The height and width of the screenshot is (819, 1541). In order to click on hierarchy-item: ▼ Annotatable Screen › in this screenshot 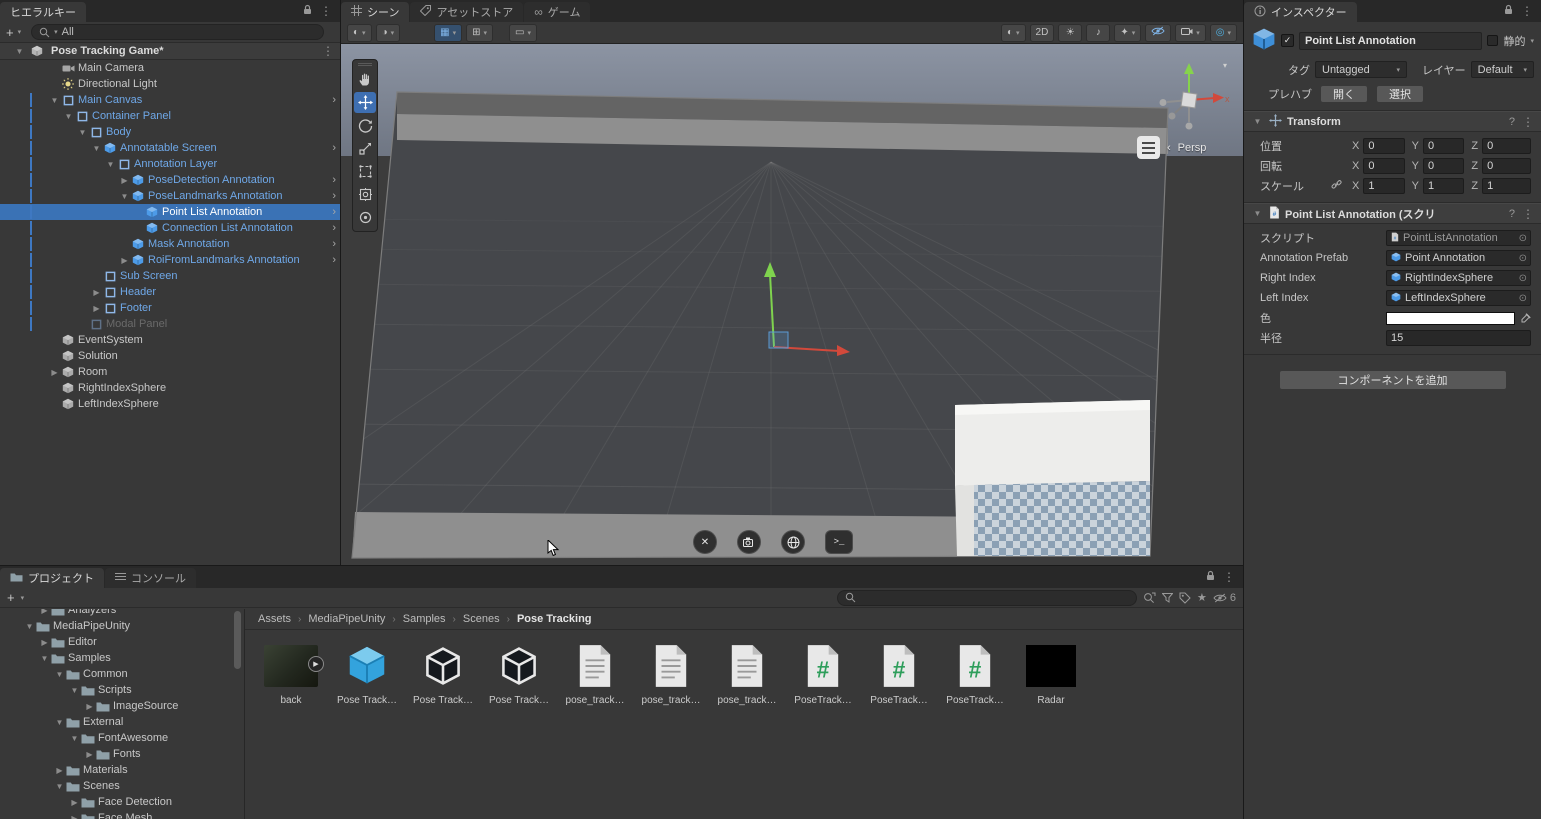, I will do `click(170, 148)`.